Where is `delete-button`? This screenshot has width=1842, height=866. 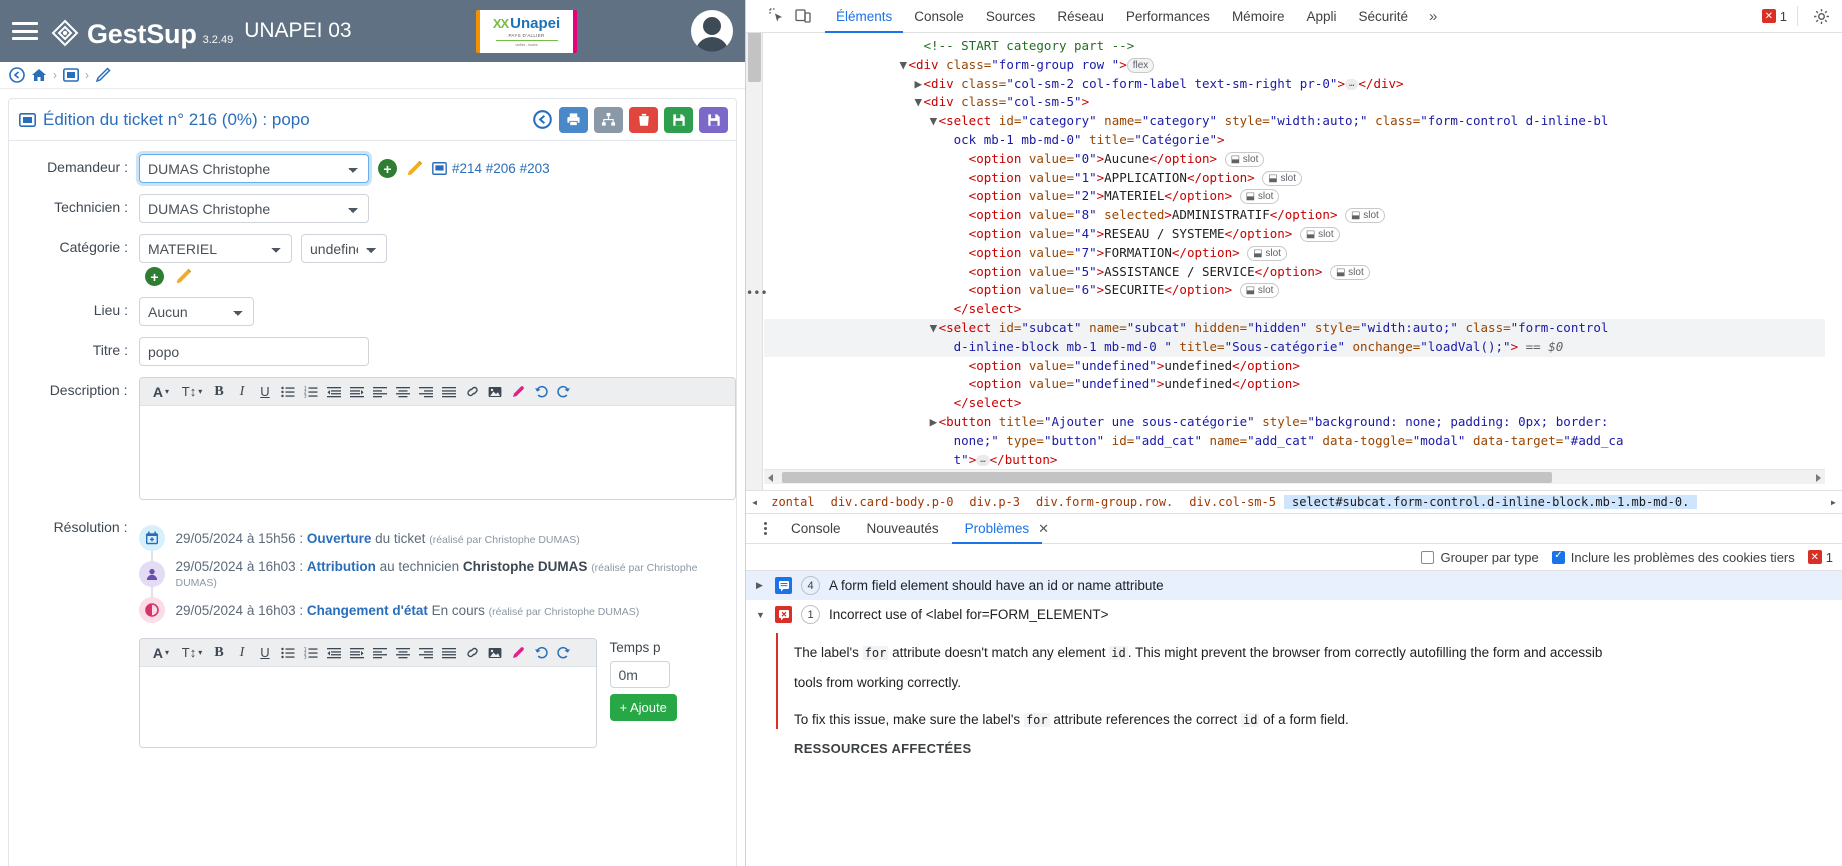
delete-button is located at coordinates (643, 119).